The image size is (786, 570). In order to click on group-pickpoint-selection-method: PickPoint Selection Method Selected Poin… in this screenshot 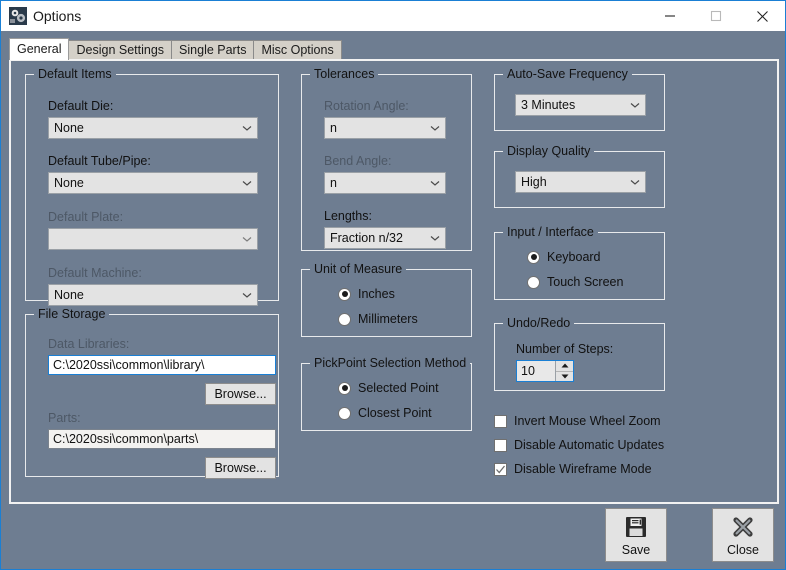, I will do `click(386, 393)`.